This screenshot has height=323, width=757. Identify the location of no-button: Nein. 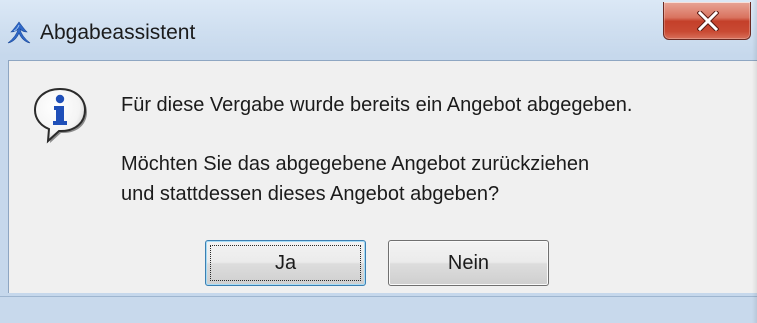
(468, 263).